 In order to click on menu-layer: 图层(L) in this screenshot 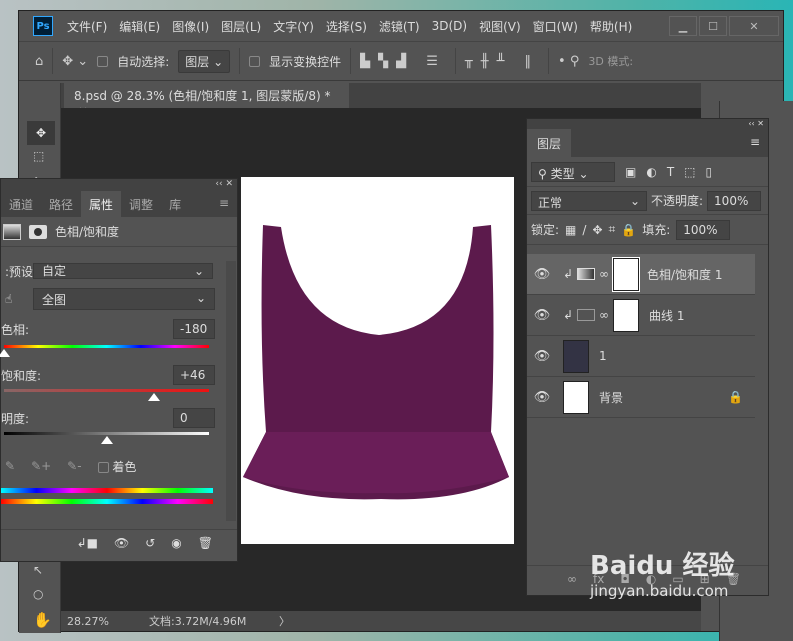, I will do `click(241, 26)`.